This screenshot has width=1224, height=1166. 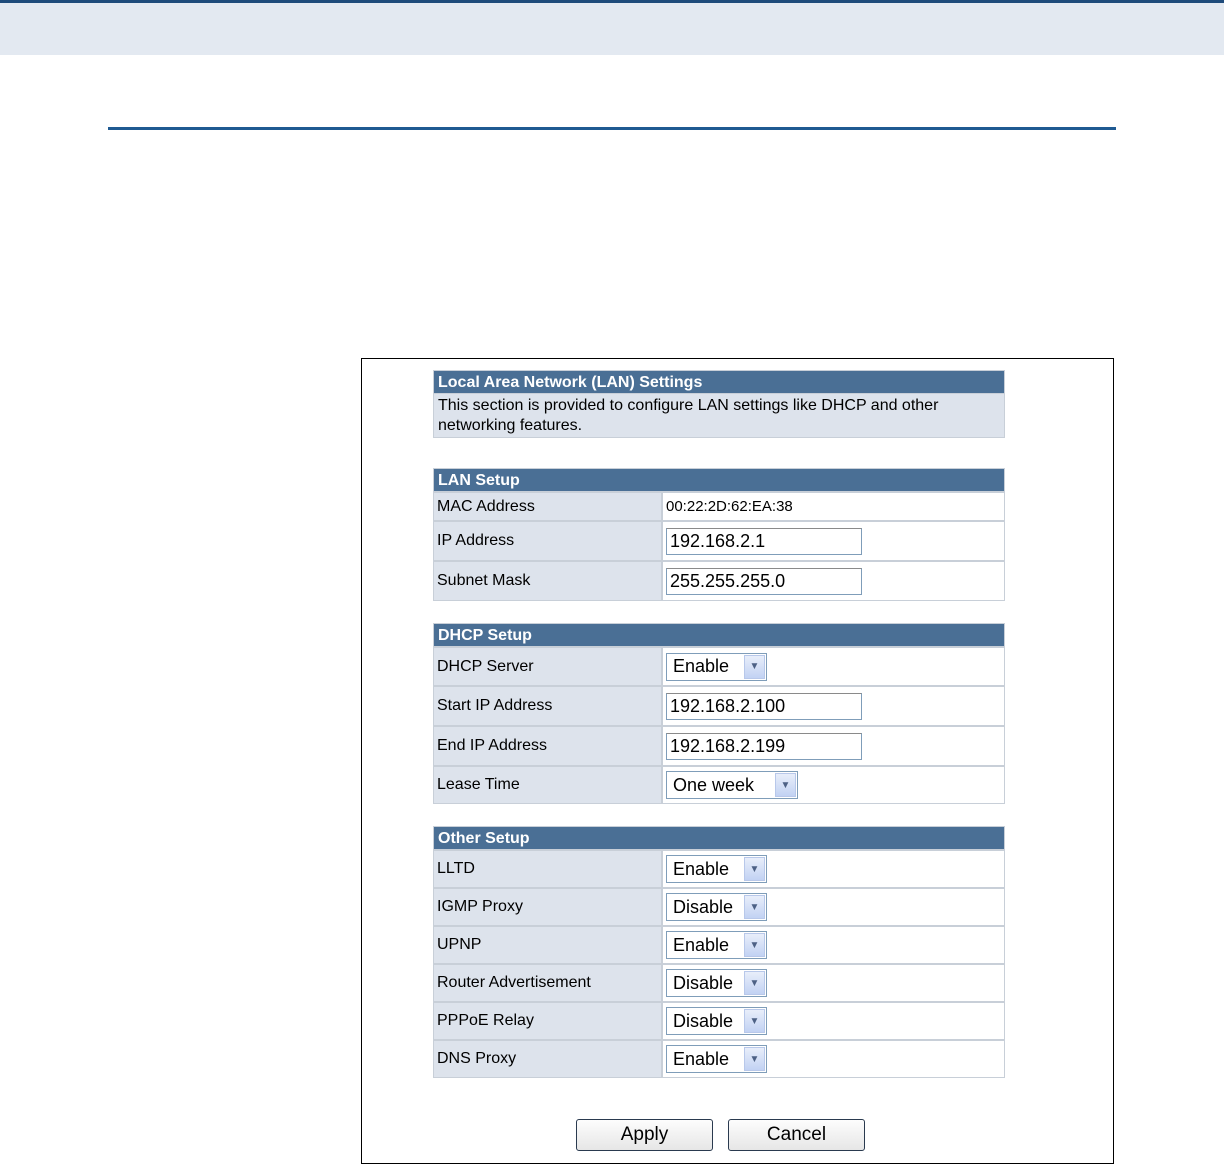 I want to click on upnp-select: Enable ▼, so click(x=716, y=945).